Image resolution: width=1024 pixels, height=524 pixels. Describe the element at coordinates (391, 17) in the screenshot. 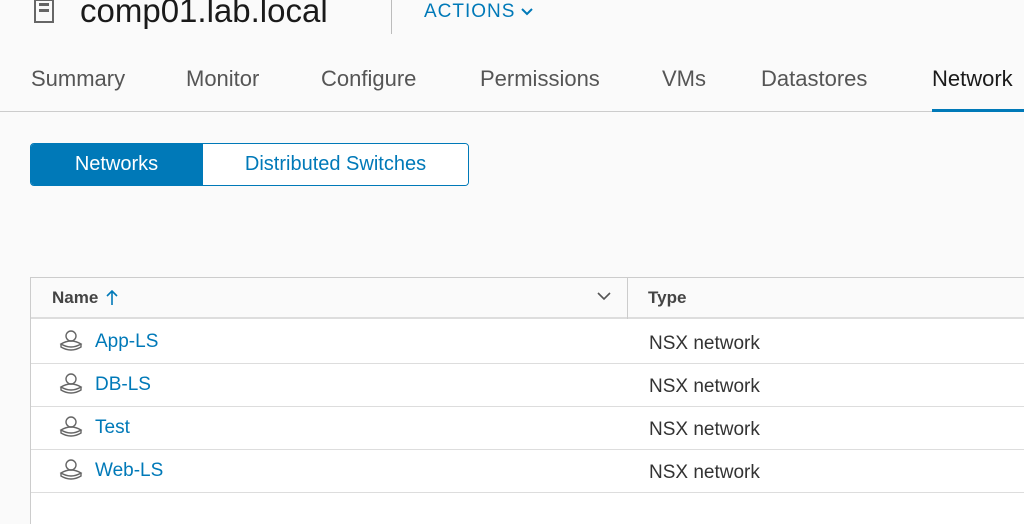

I see `header-divider` at that location.